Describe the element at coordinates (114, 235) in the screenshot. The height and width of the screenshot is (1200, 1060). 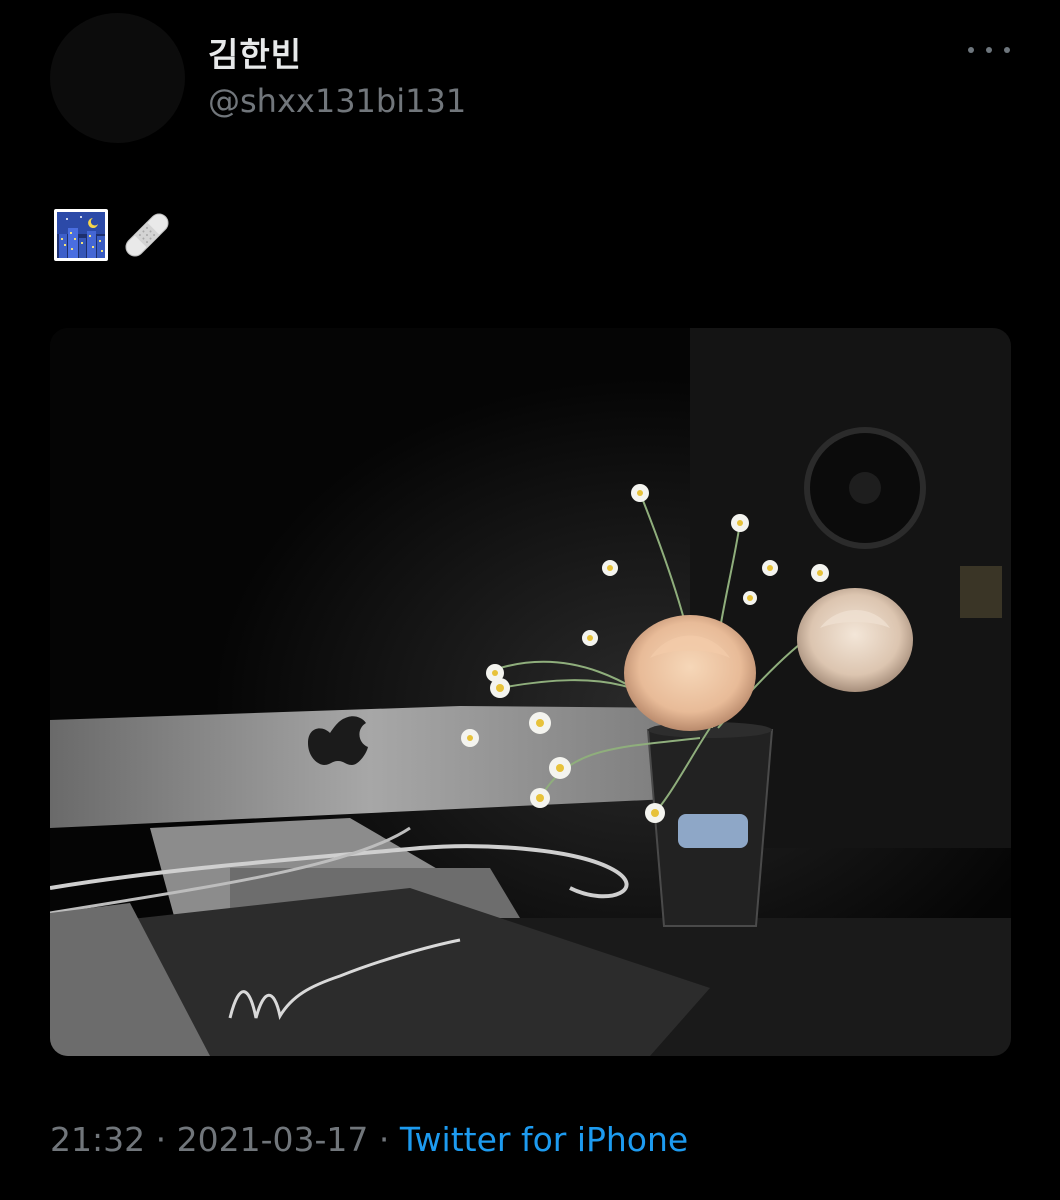
I see `tweet-text` at that location.